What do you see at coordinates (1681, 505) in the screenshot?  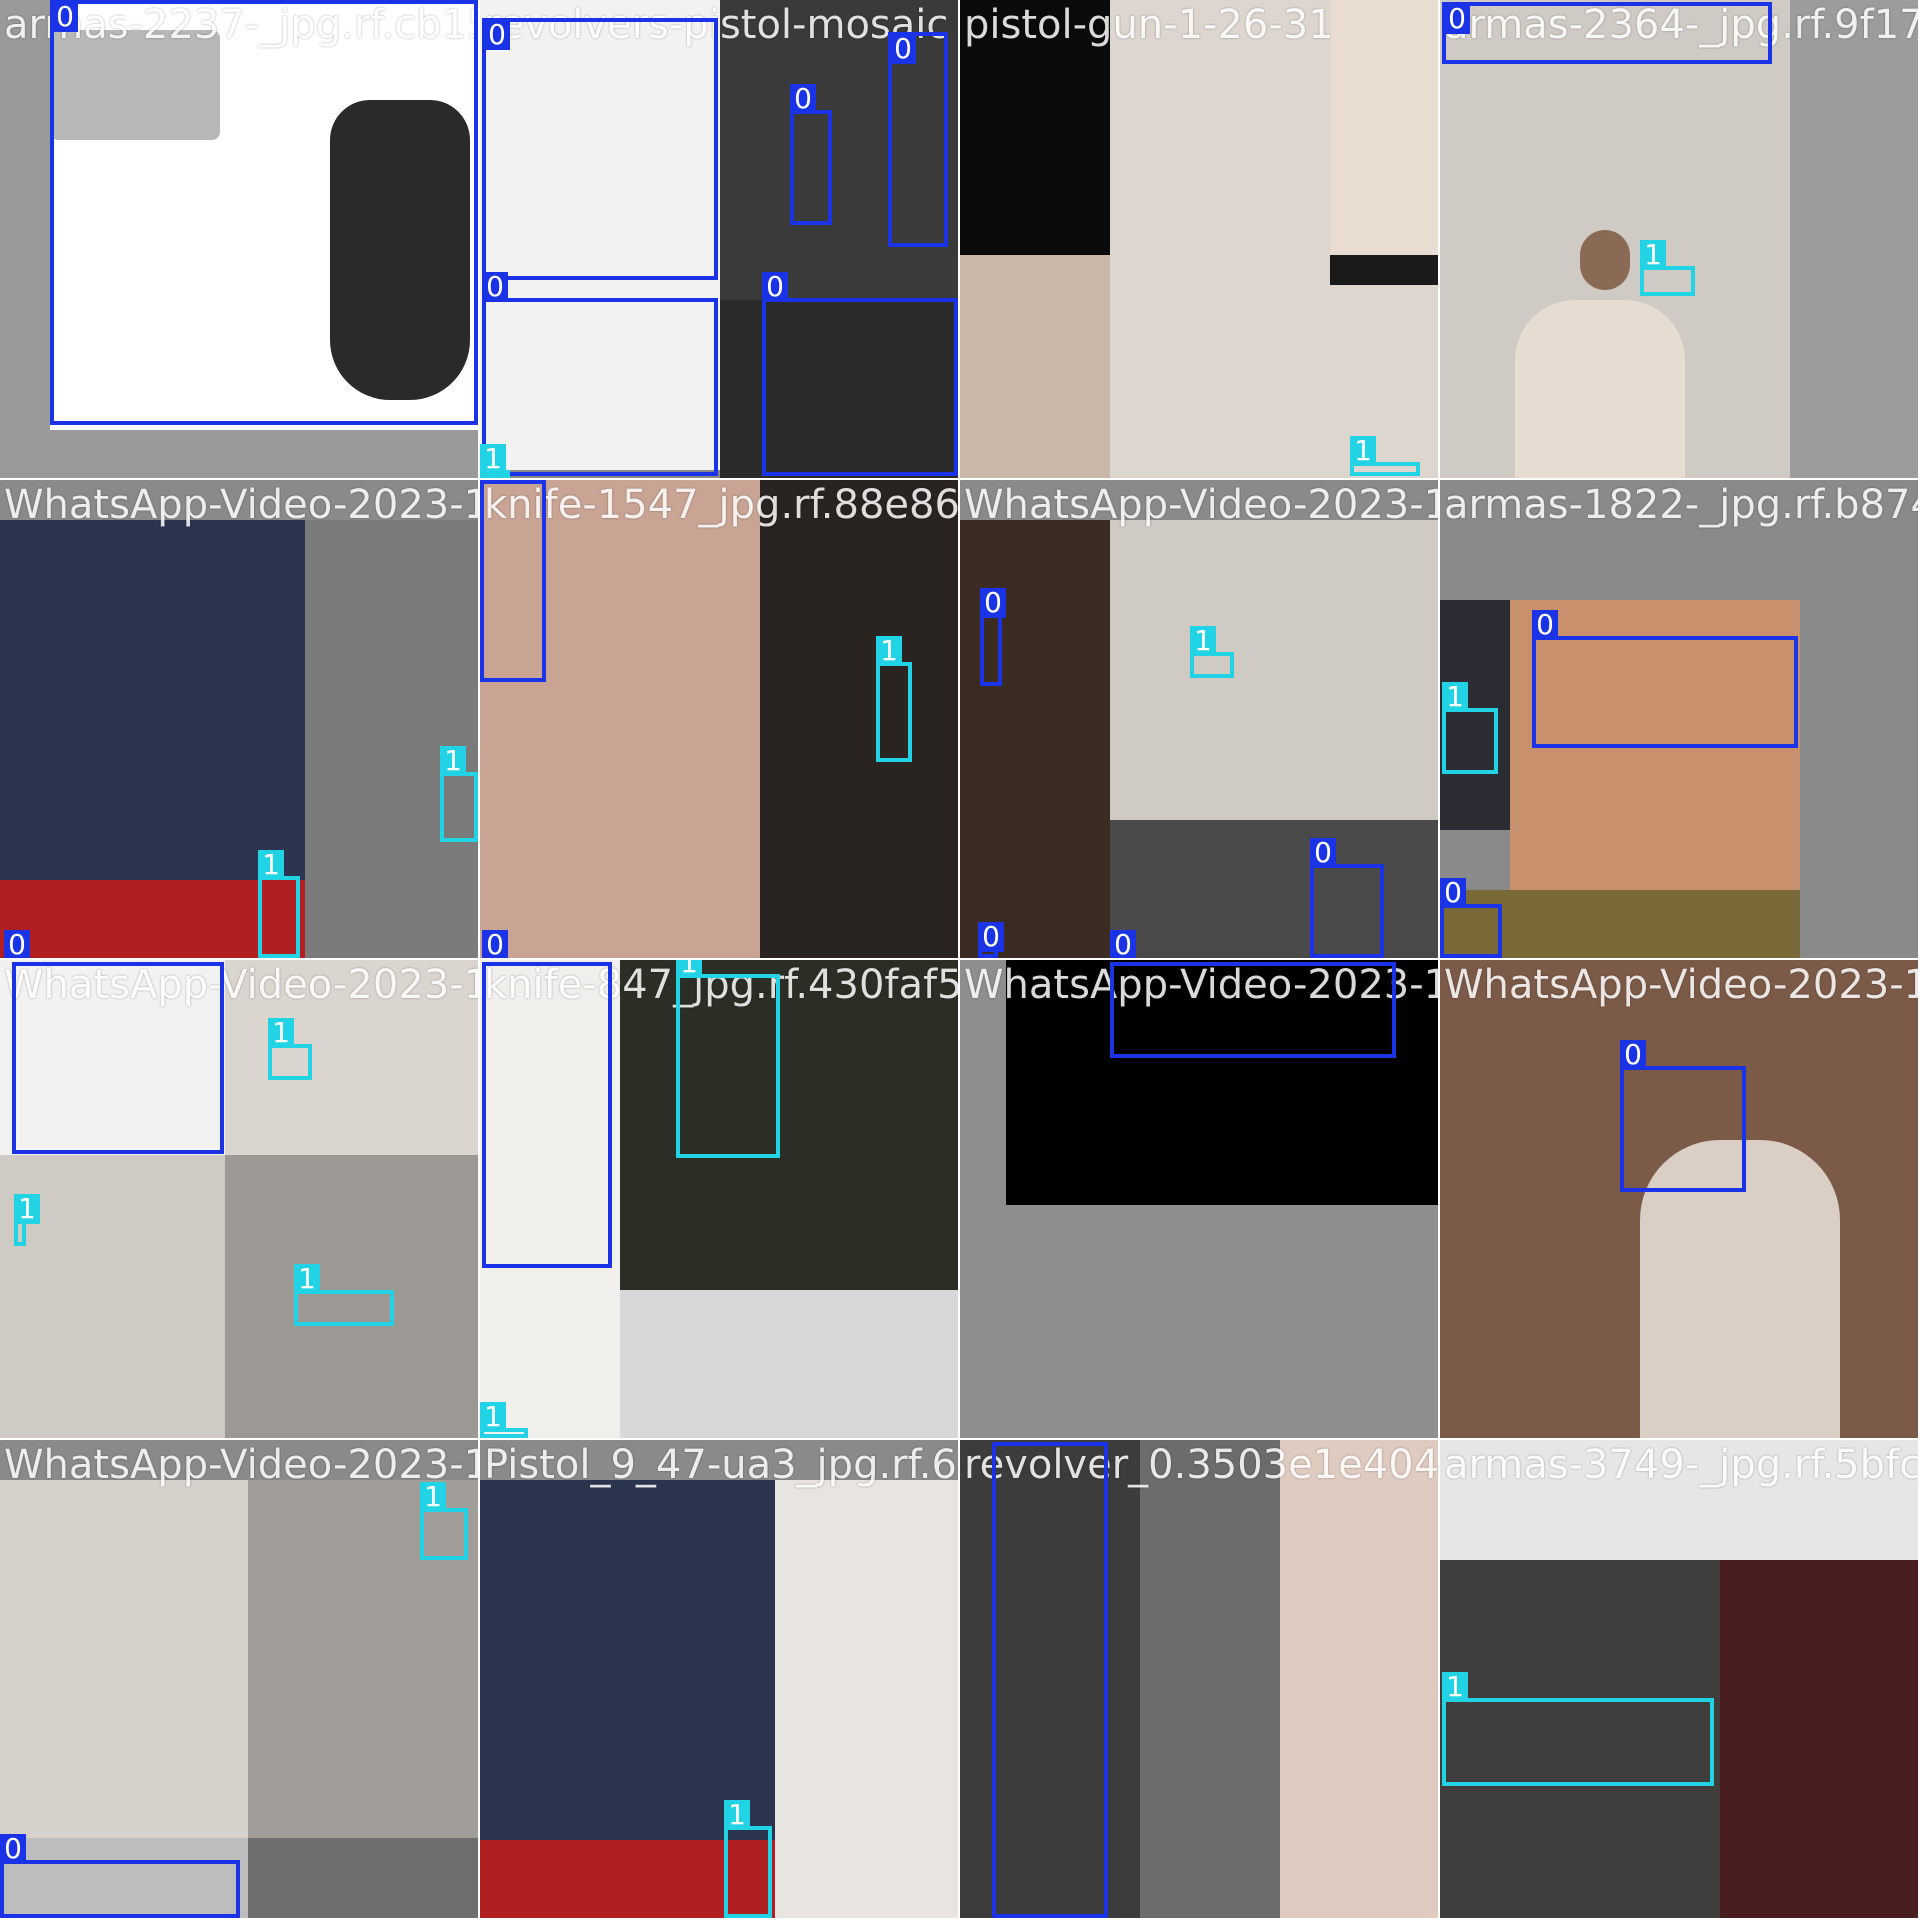 I see `tile-filename: armas-1822-_jpg.rf.b8744bb` at bounding box center [1681, 505].